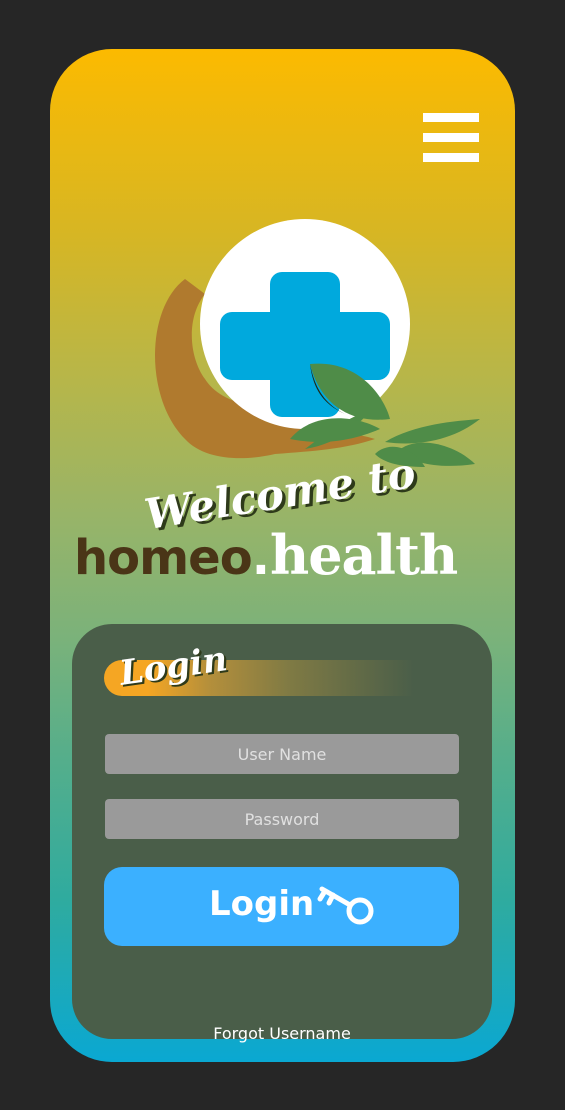 Image resolution: width=565 pixels, height=1110 pixels. I want to click on medical-cross-hand-leaves-logo, so click(317, 343).